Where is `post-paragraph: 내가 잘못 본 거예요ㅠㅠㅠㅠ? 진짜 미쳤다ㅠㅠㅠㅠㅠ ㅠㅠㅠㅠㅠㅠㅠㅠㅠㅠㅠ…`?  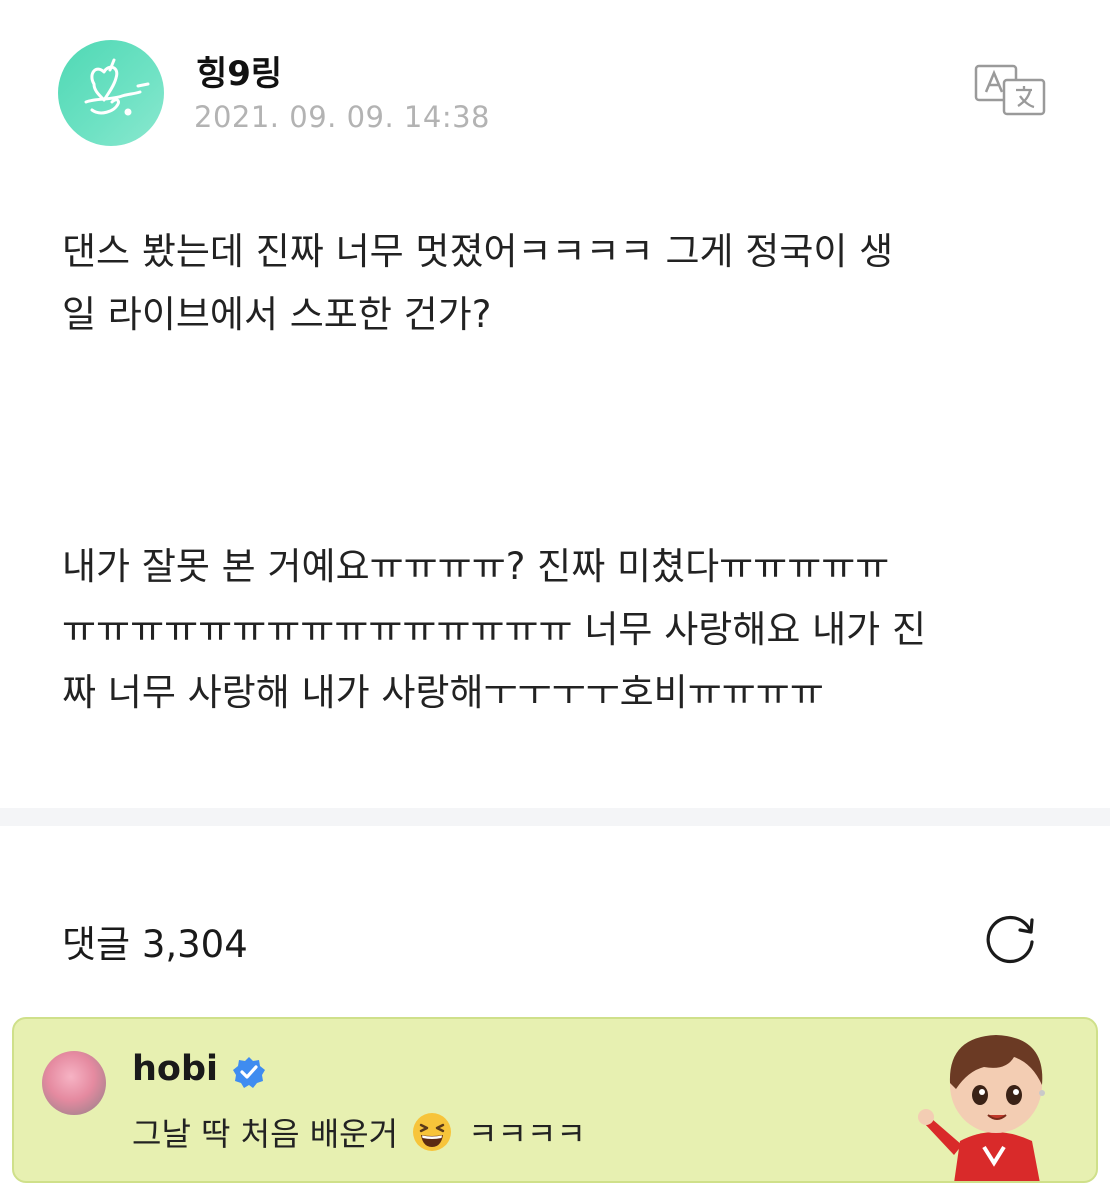
post-paragraph: 내가 잘못 본 거예요ㅠㅠㅠㅠ? 진짜 미쳤다ㅠㅠㅠㅠㅠ ㅠㅠㅠㅠㅠㅠㅠㅠㅠㅠㅠ… is located at coordinates (494, 629).